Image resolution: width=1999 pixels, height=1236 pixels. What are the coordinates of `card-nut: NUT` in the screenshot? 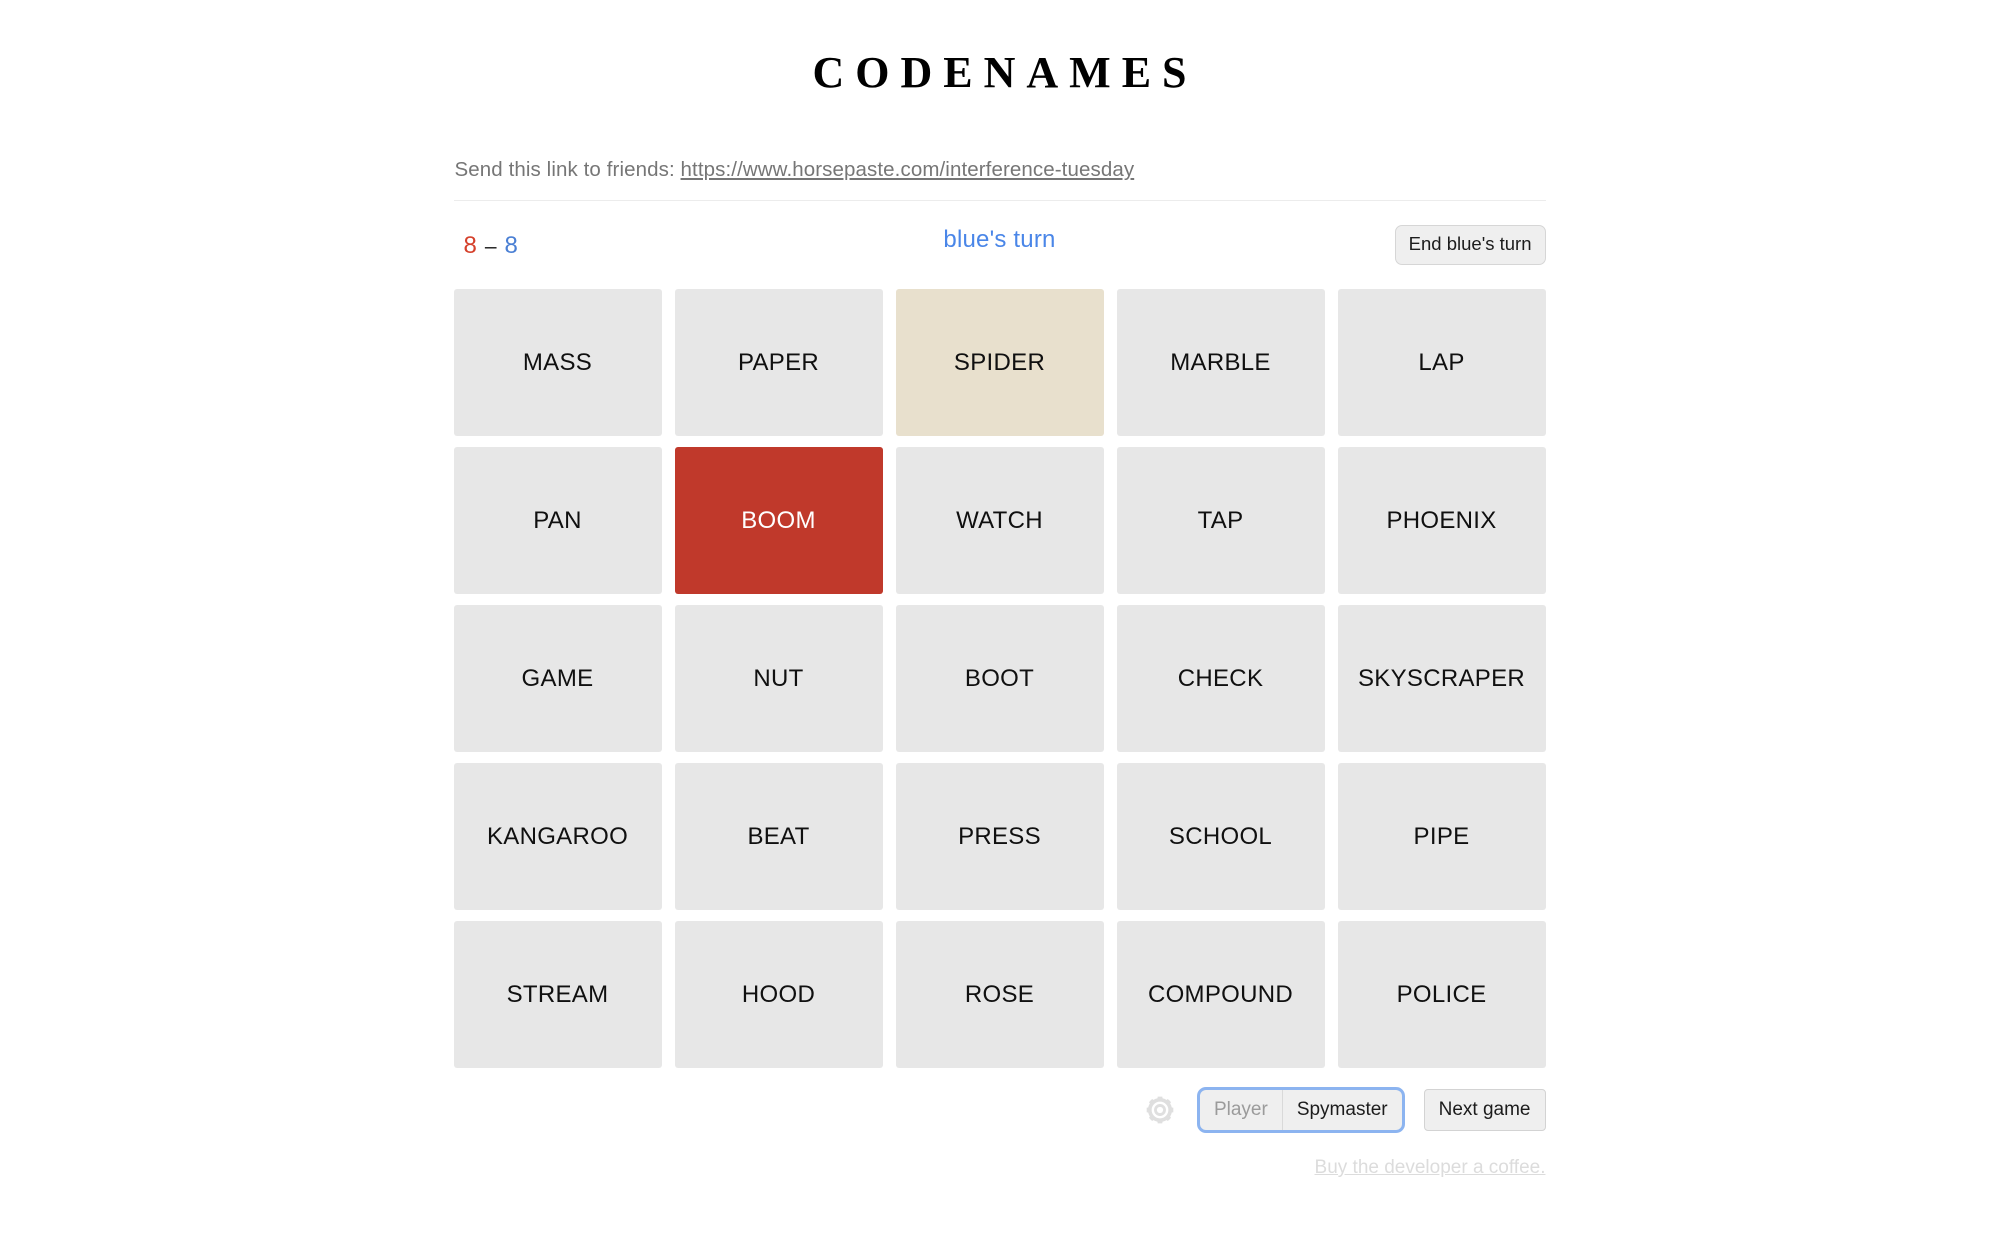 It's located at (778, 678).